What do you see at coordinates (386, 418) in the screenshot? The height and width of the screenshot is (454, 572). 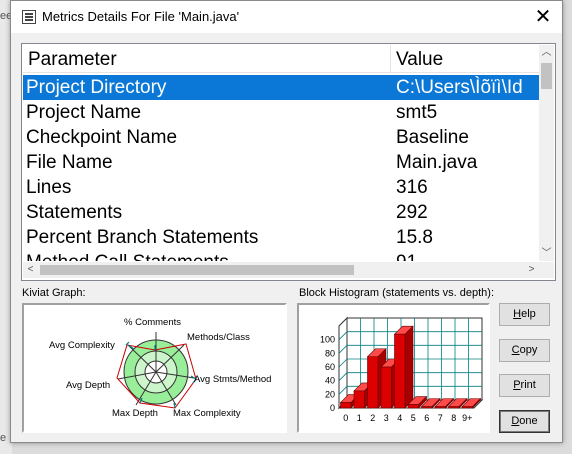 I see `histogram-x-tick-label: 3` at bounding box center [386, 418].